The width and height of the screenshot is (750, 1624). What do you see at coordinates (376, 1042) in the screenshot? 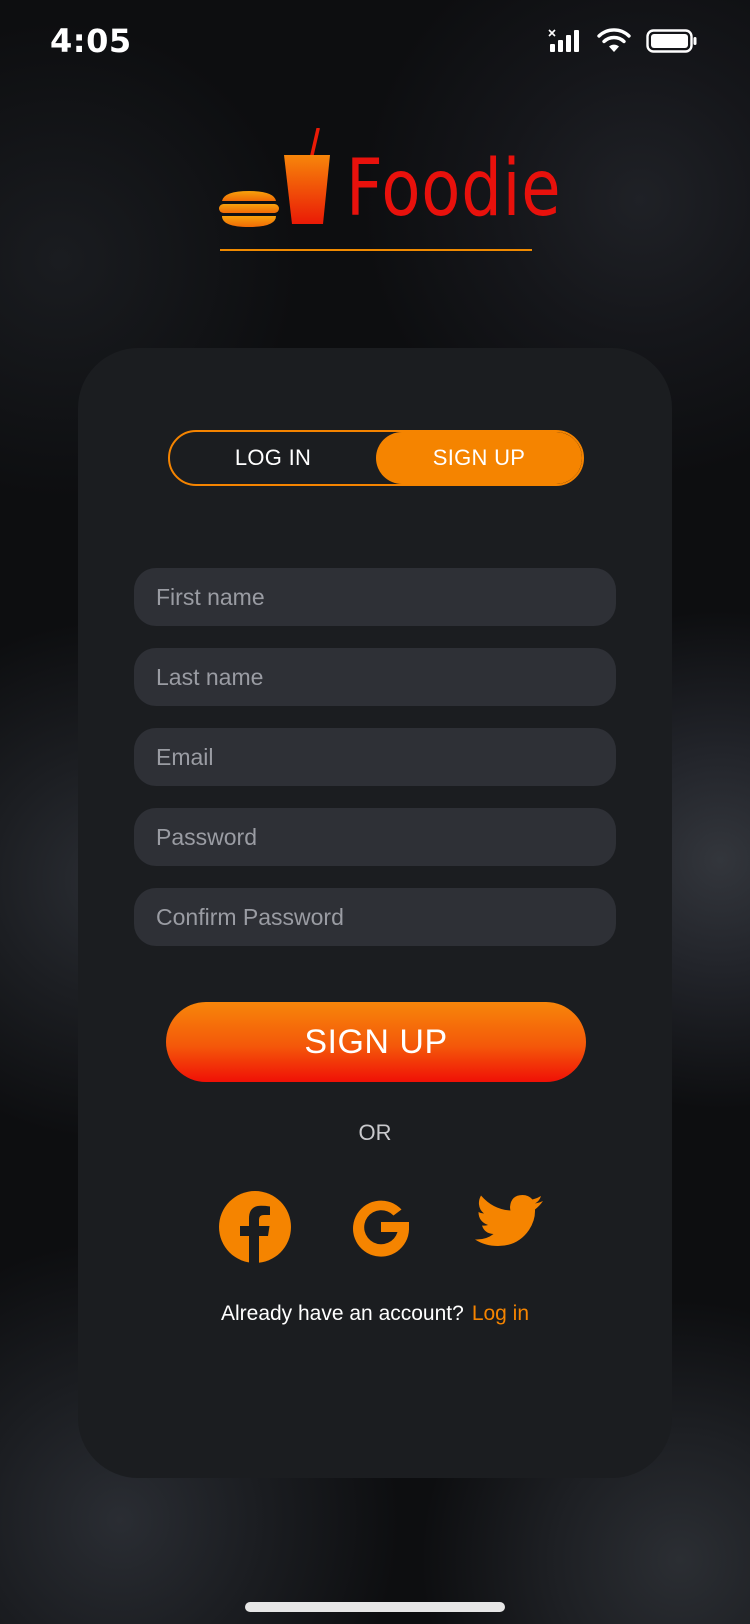
I see `signup-button: SIGN UP` at bounding box center [376, 1042].